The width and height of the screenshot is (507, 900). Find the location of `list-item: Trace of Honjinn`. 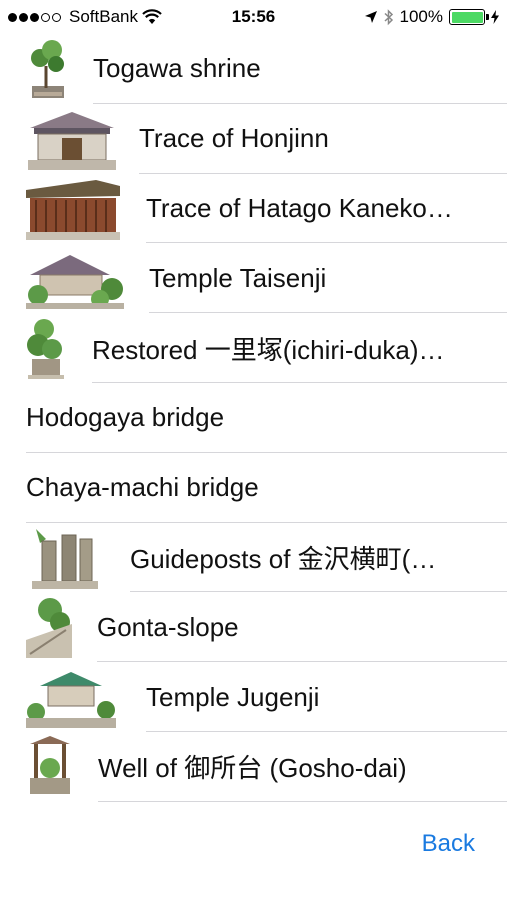

list-item: Trace of Honjinn is located at coordinates (253, 139).